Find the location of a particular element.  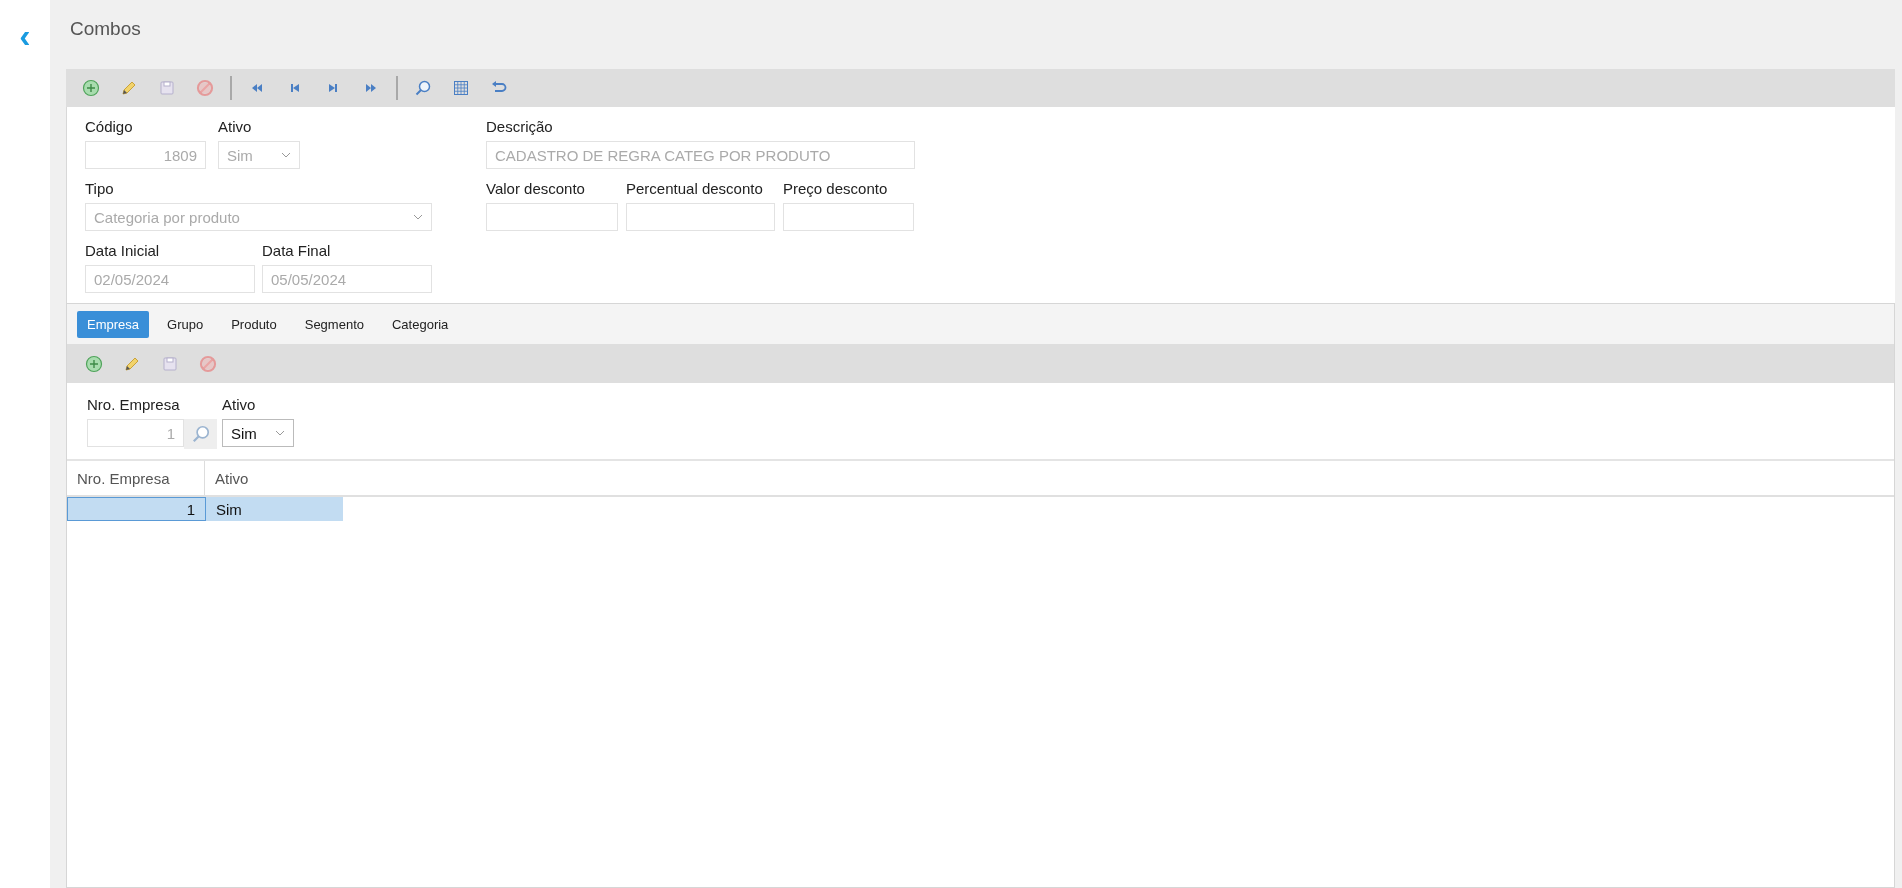

field-label: Preço desconto is located at coordinates (836, 188).